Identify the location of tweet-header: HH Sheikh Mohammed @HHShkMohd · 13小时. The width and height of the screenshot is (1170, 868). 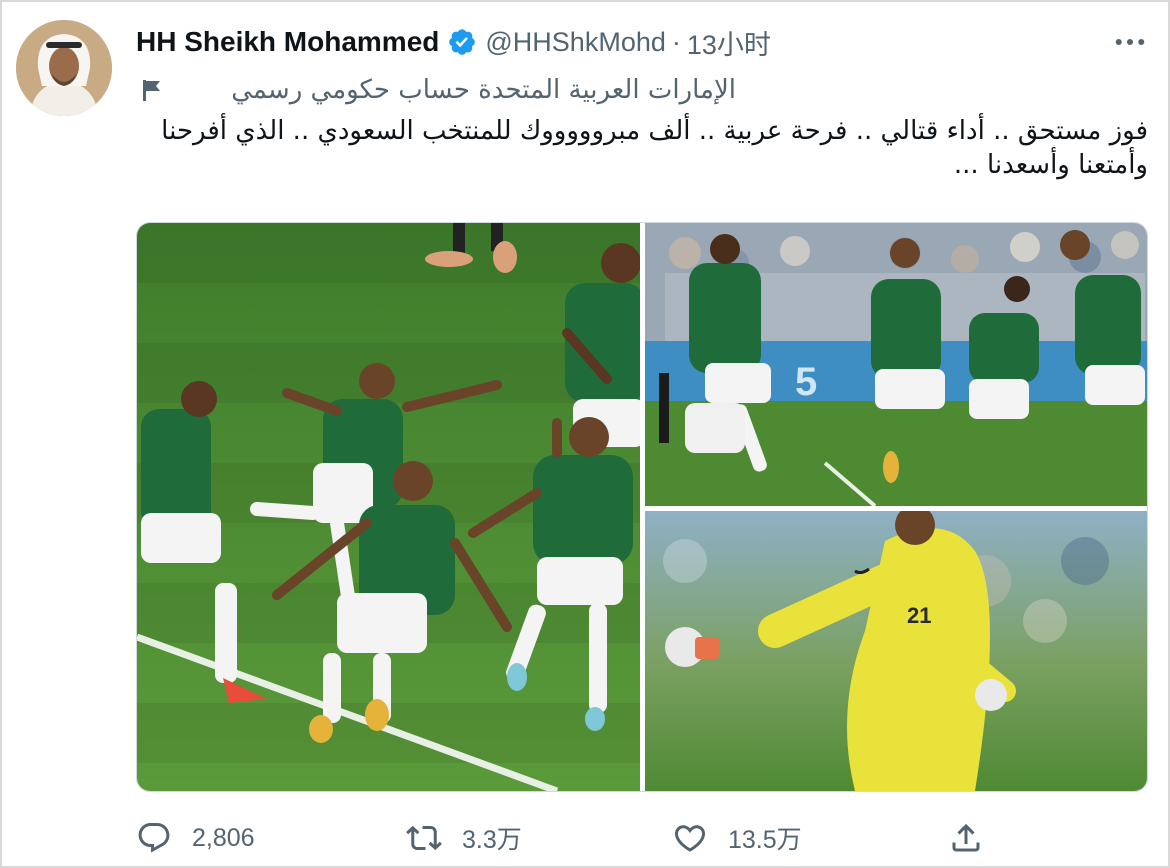
(453, 42).